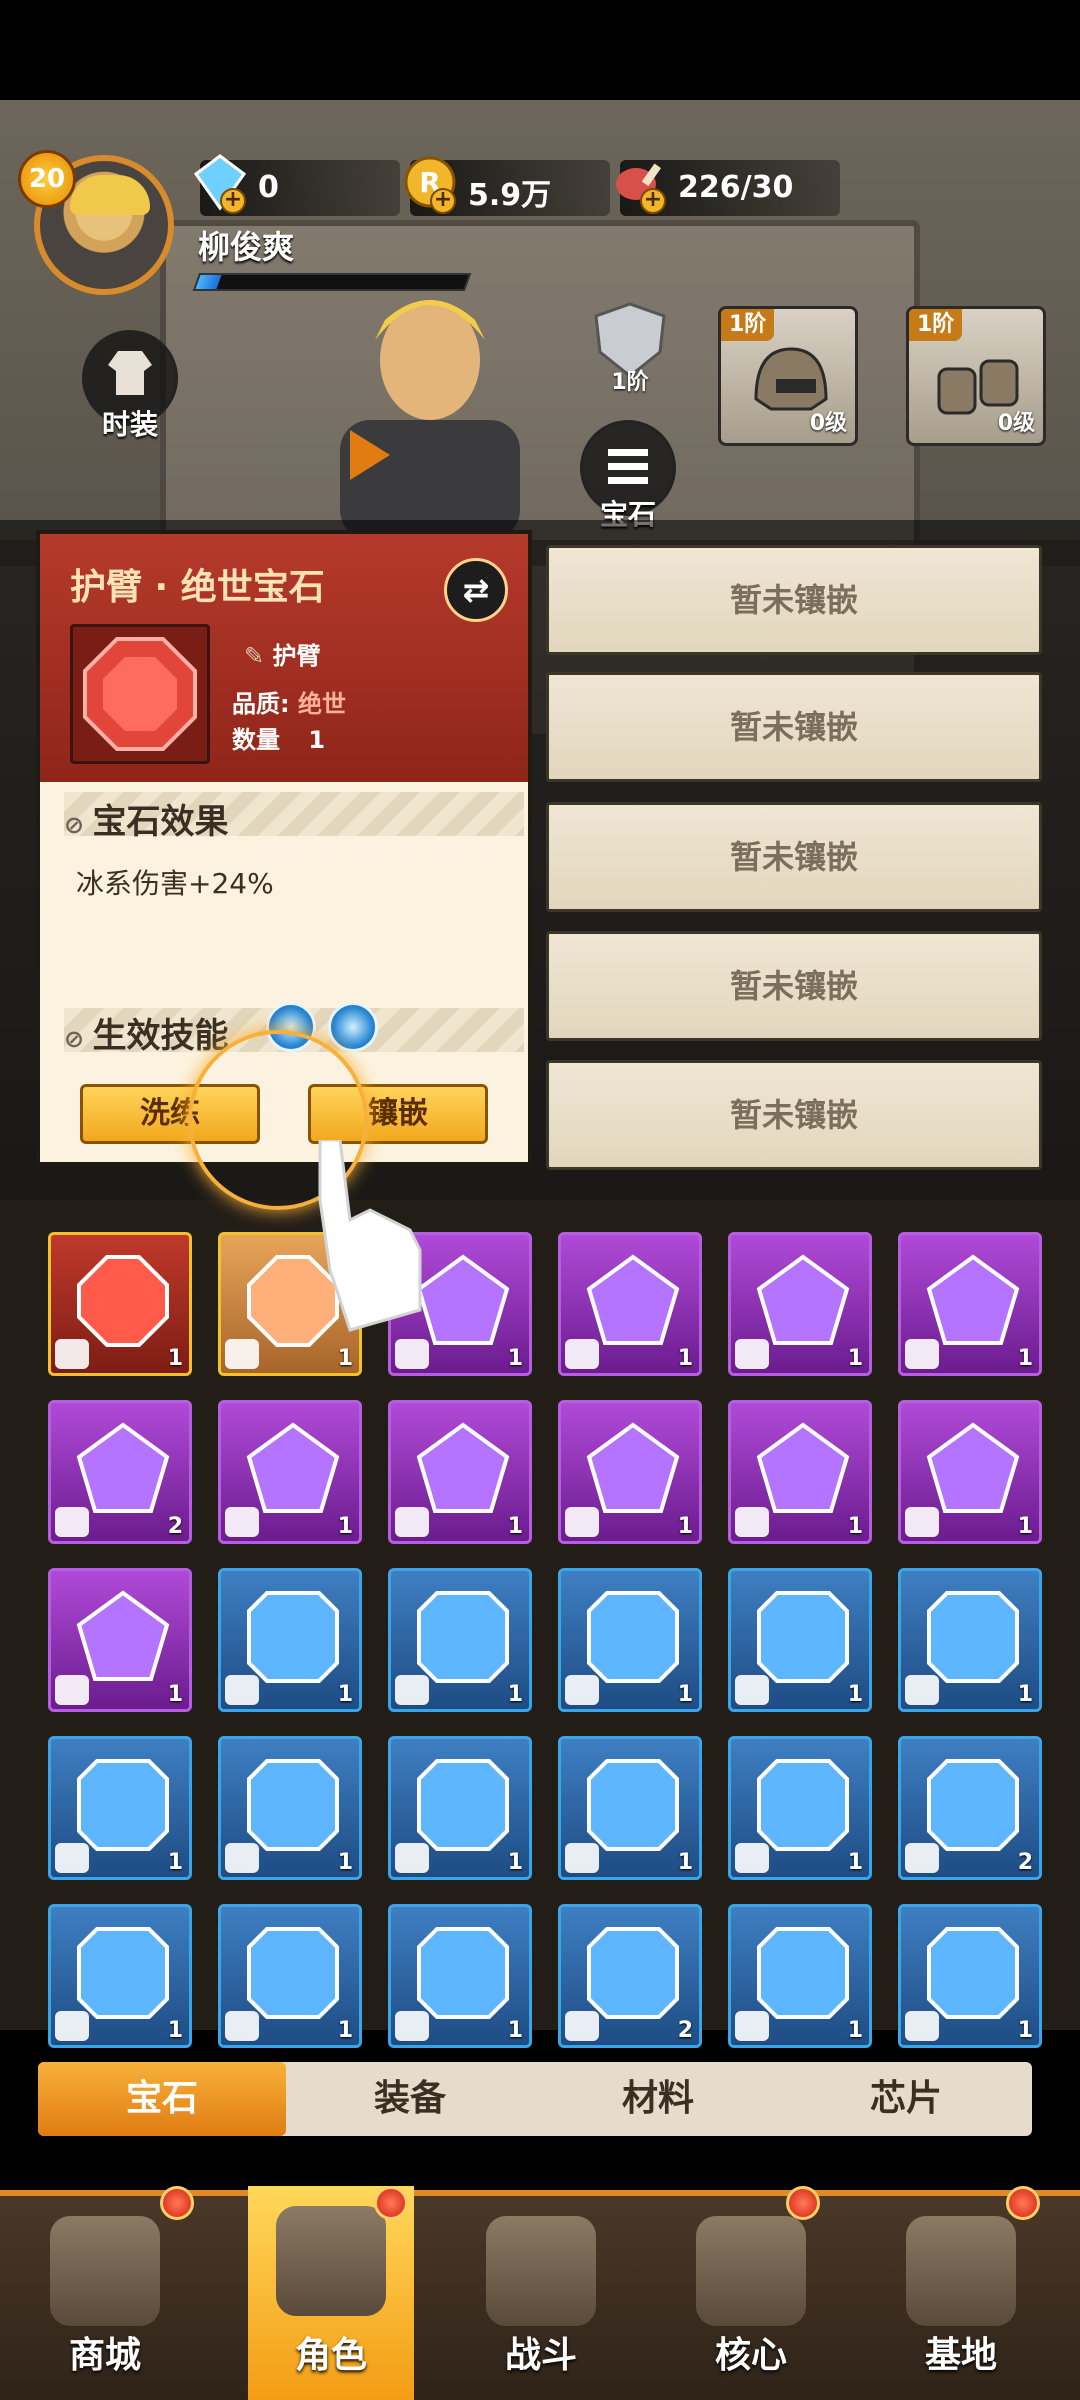 This screenshot has height=2400, width=1080. What do you see at coordinates (582, 1858) in the screenshot?
I see `boots-icon` at bounding box center [582, 1858].